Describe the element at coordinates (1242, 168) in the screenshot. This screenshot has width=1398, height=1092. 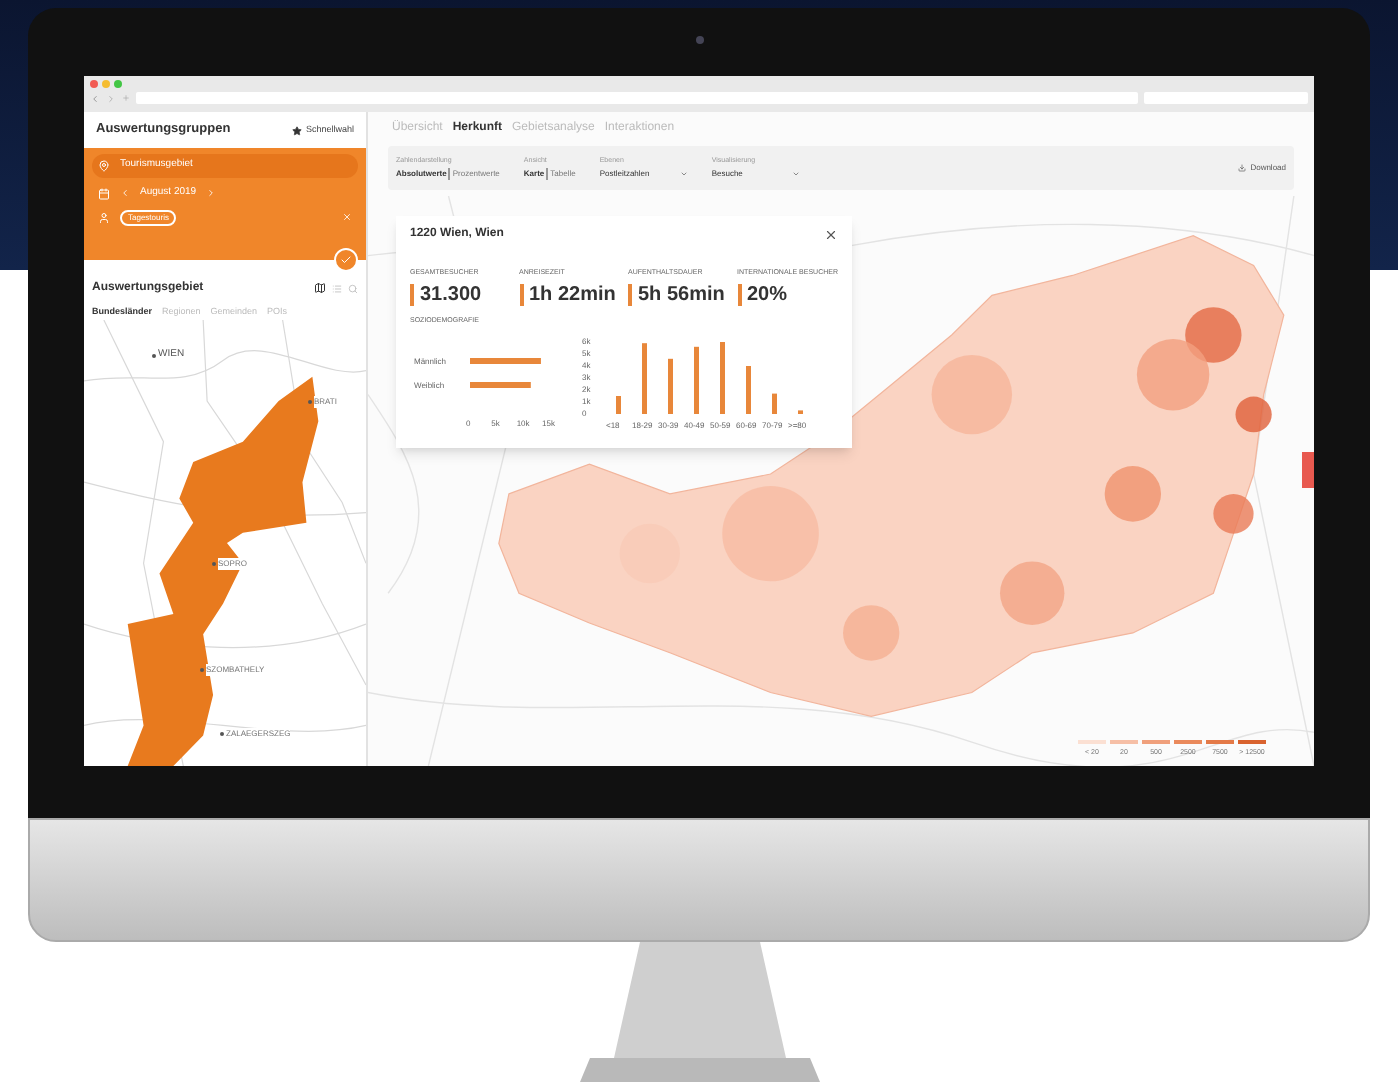
I see `download-icon` at that location.